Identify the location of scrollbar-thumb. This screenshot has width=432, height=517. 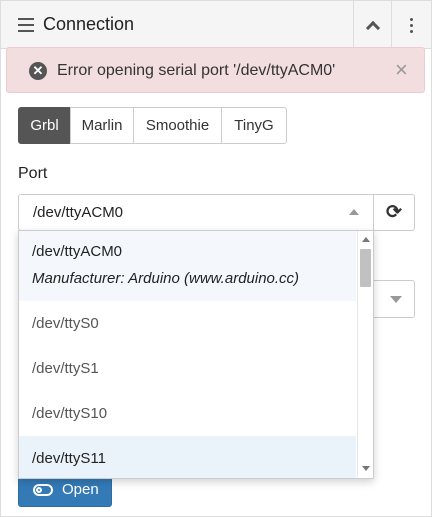
(365, 268).